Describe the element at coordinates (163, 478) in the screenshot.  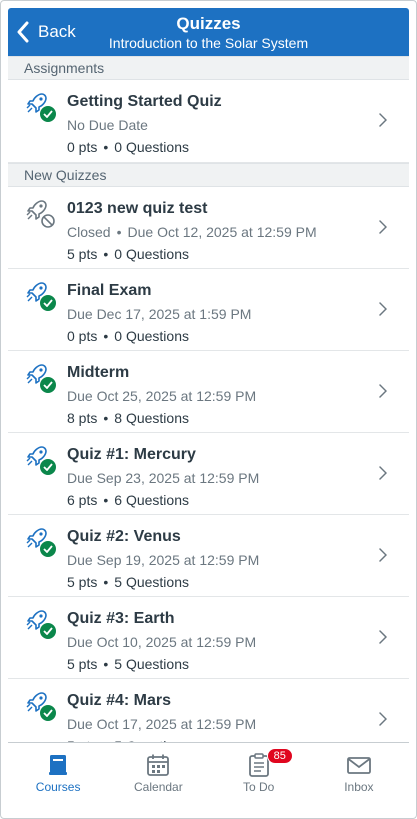
I see `quiz-due: Due Sep 23, 2025 at 12:59 PM` at that location.